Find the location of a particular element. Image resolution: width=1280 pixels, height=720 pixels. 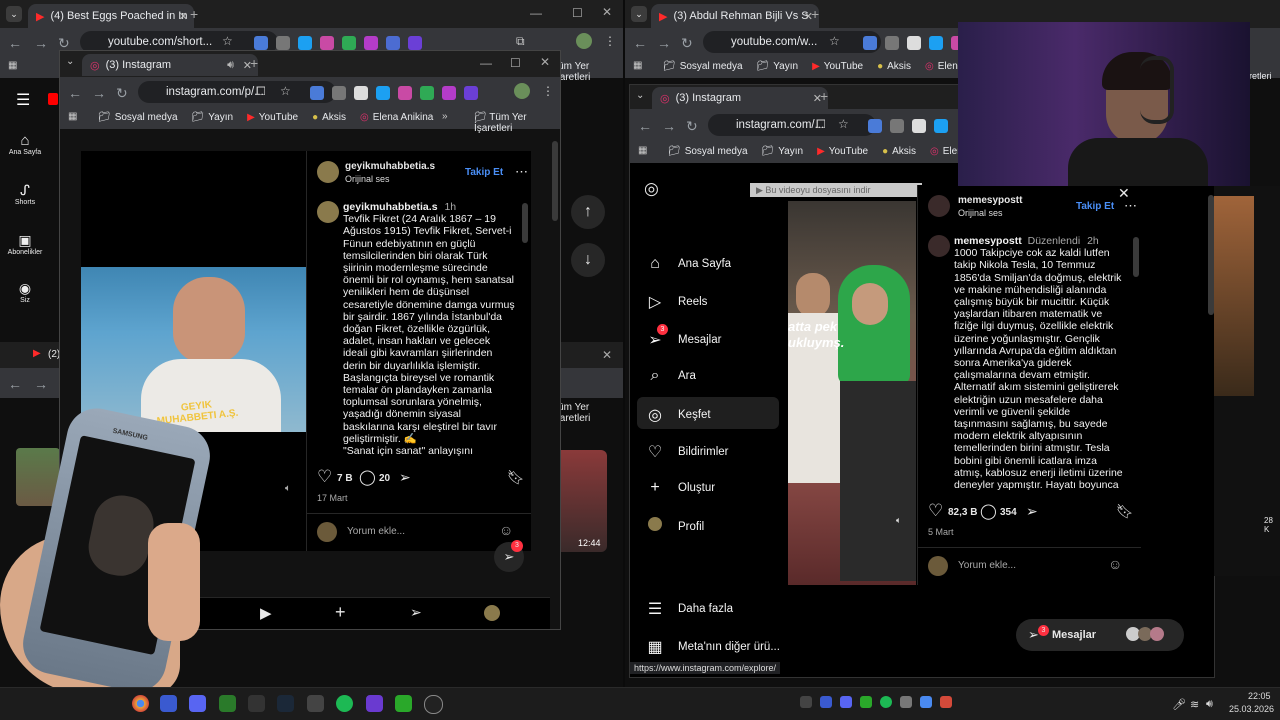

nav-explore: ◎ Keşfet is located at coordinates (677, 415).